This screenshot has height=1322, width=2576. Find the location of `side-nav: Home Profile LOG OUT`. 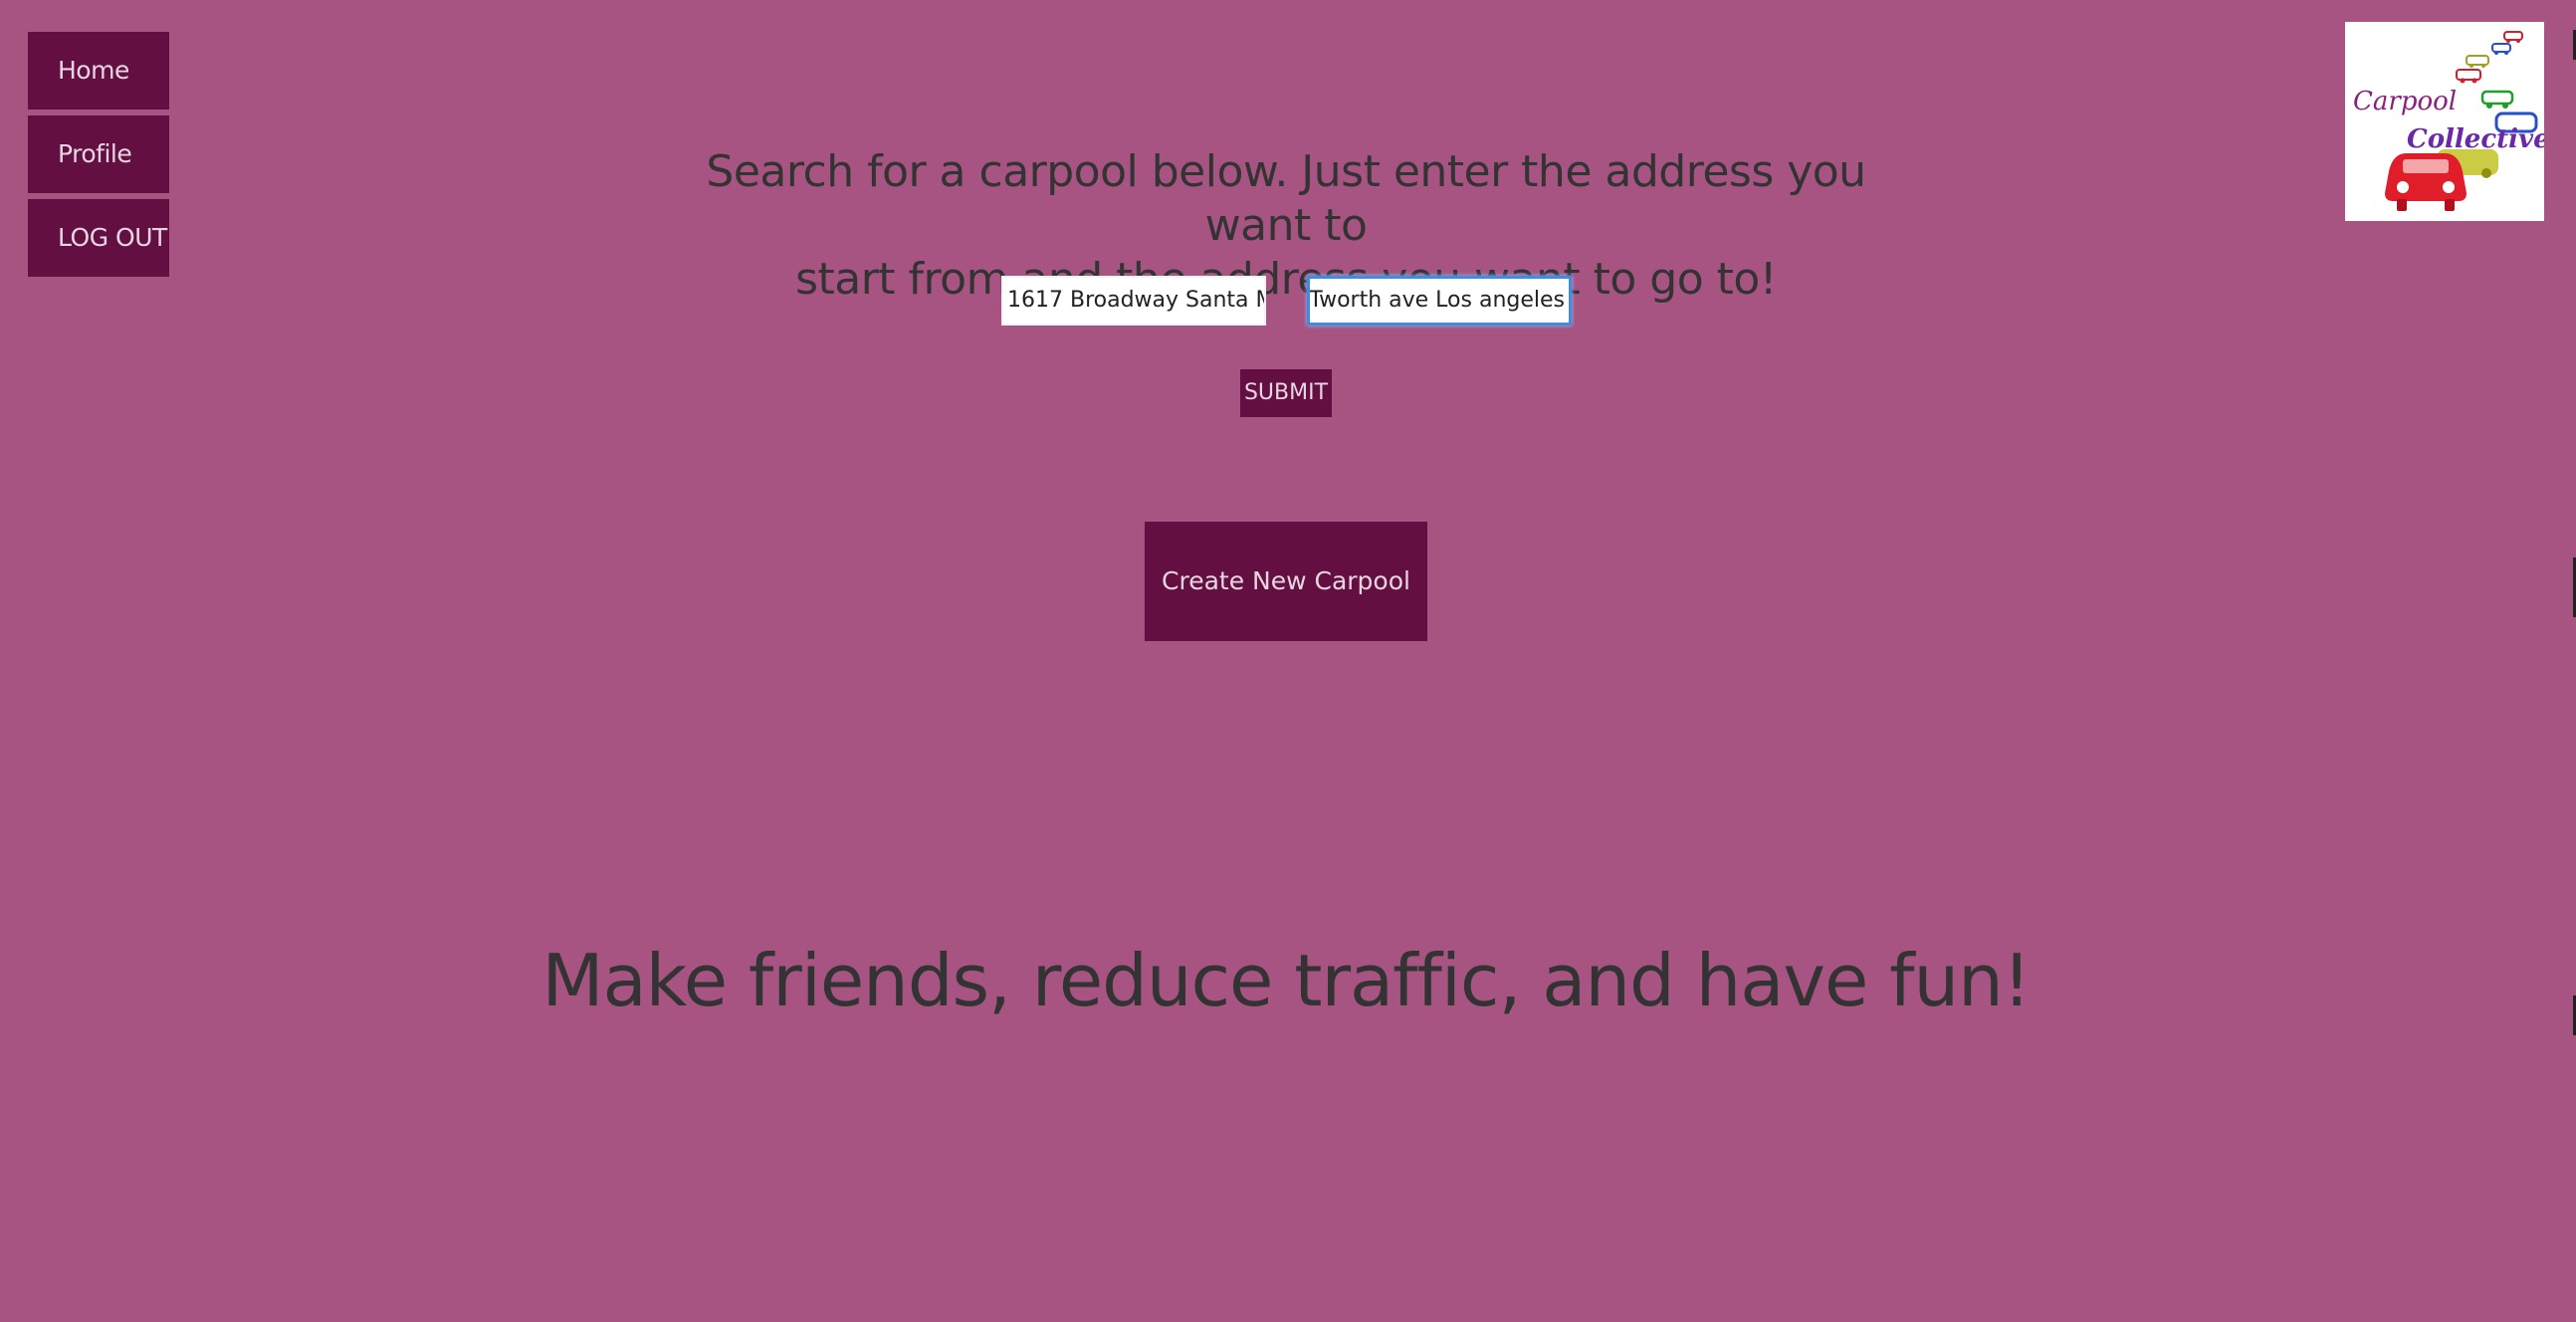

side-nav: Home Profile LOG OUT is located at coordinates (98, 158).